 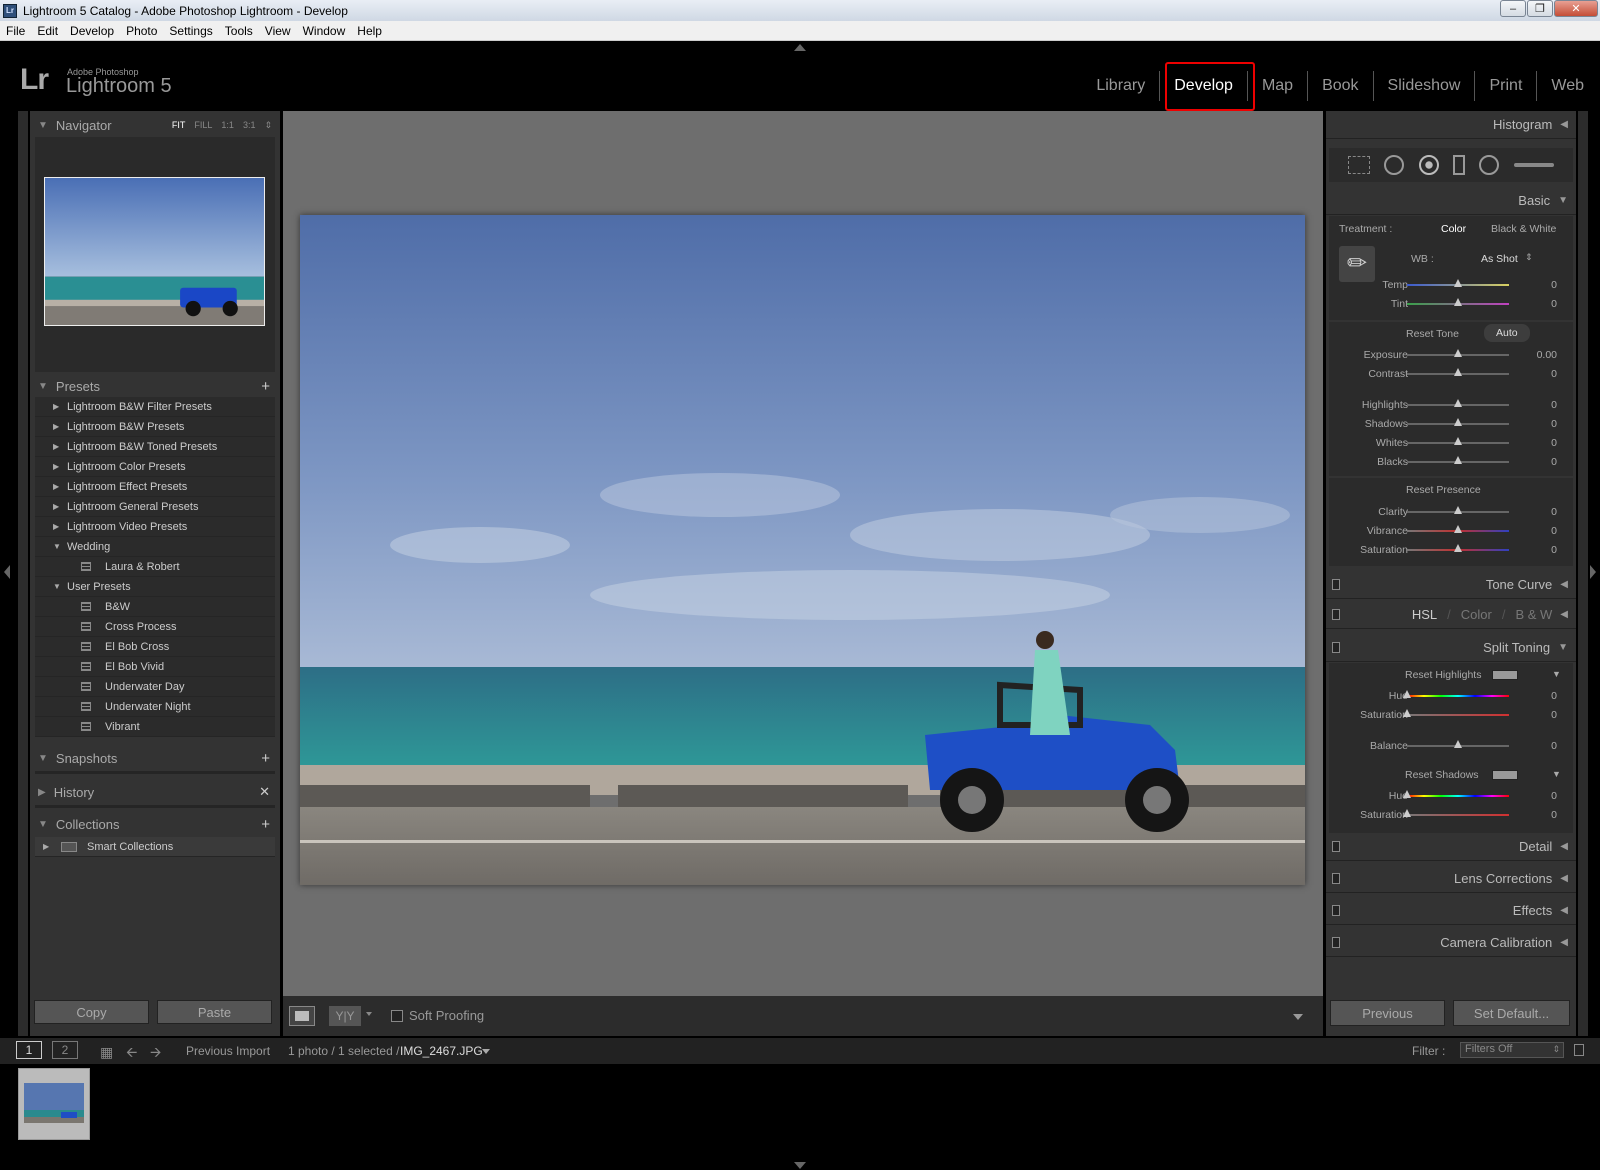 I want to click on filter-lock-icon, so click(x=1579, y=1050).